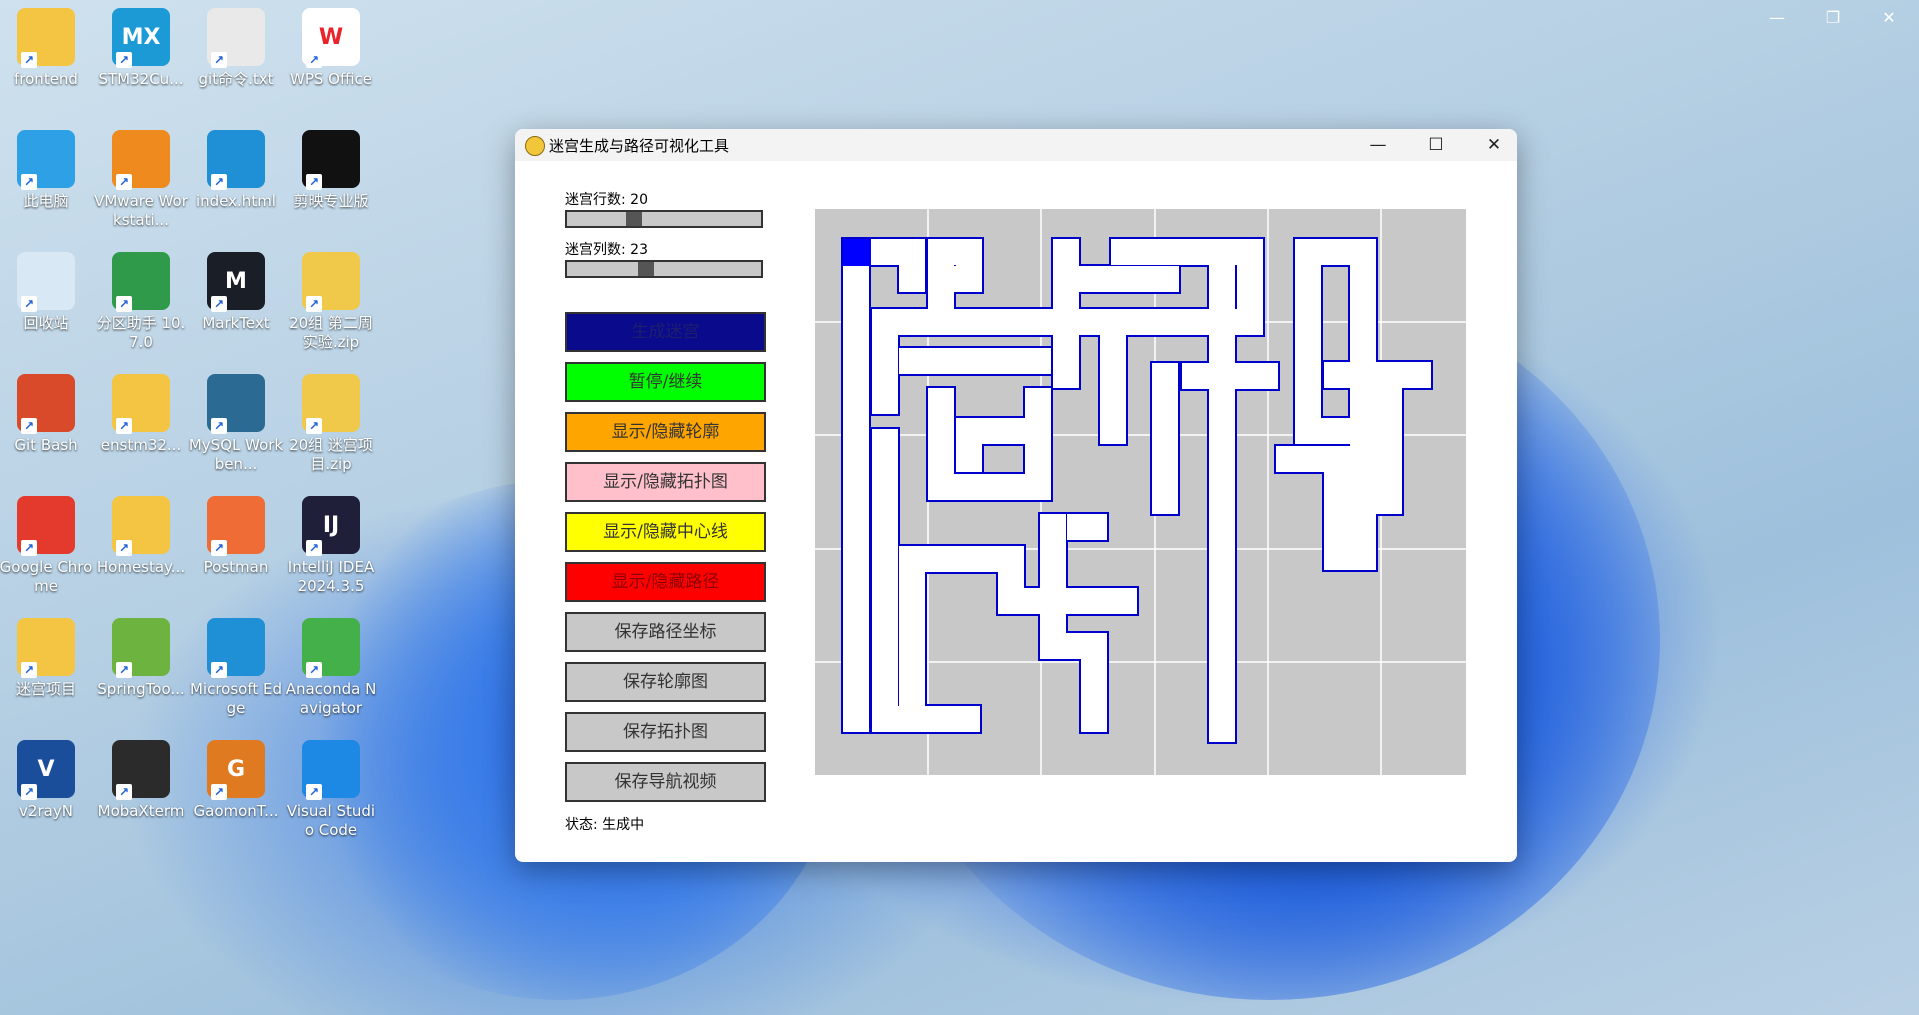 This screenshot has height=1015, width=1919. I want to click on path-button: 显示/隐藏路径, so click(665, 582).